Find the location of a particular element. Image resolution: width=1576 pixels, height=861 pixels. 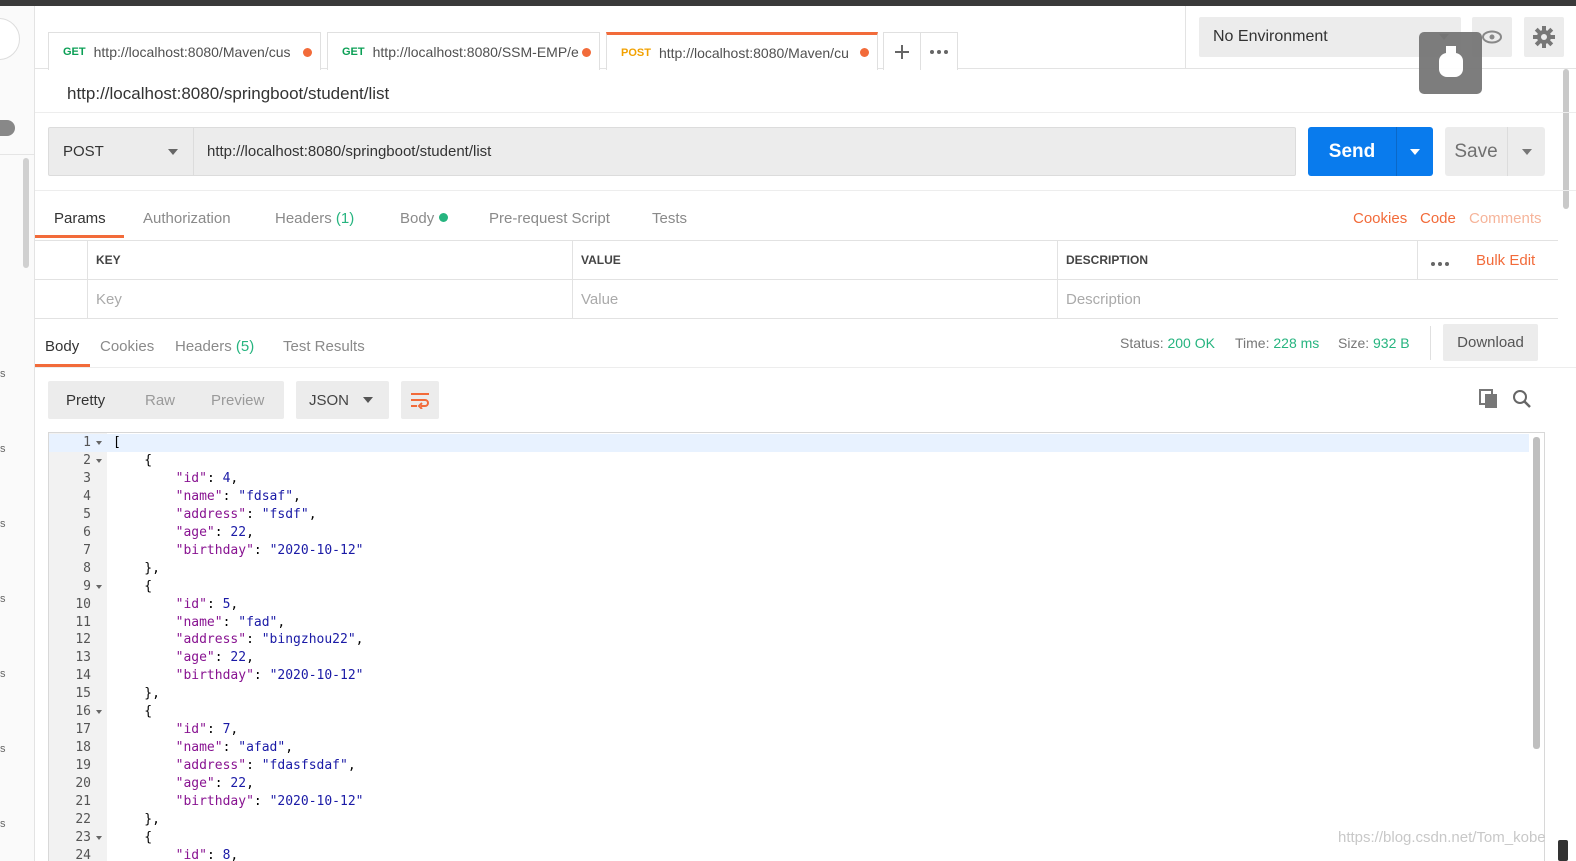

response-tab-test-results: Test Results is located at coordinates (324, 346).